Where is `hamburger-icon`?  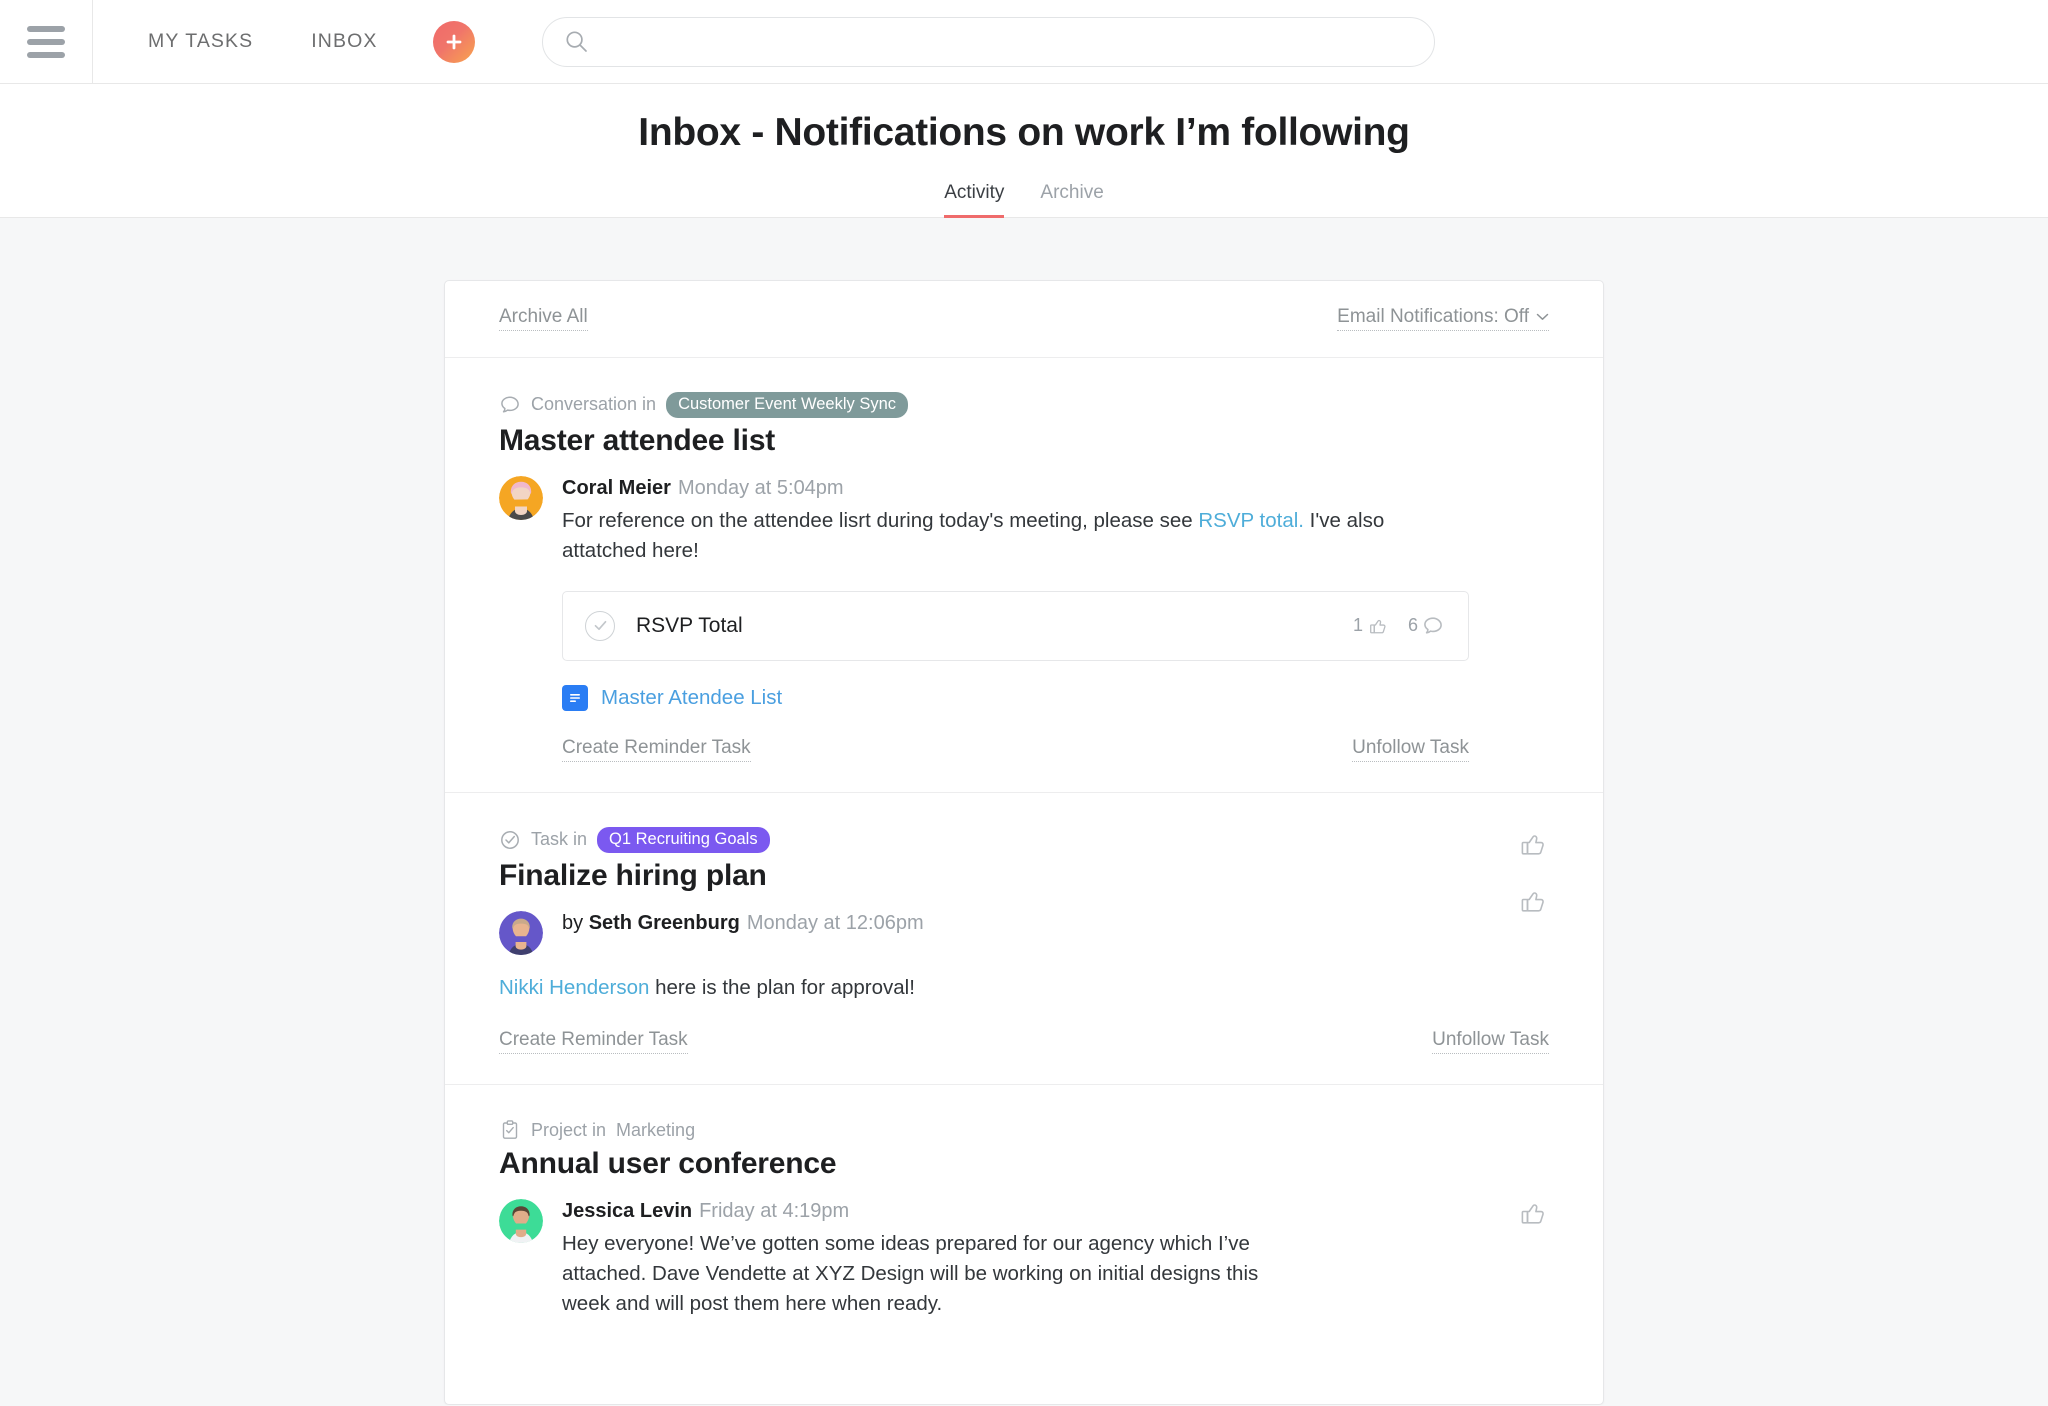 hamburger-icon is located at coordinates (46, 41).